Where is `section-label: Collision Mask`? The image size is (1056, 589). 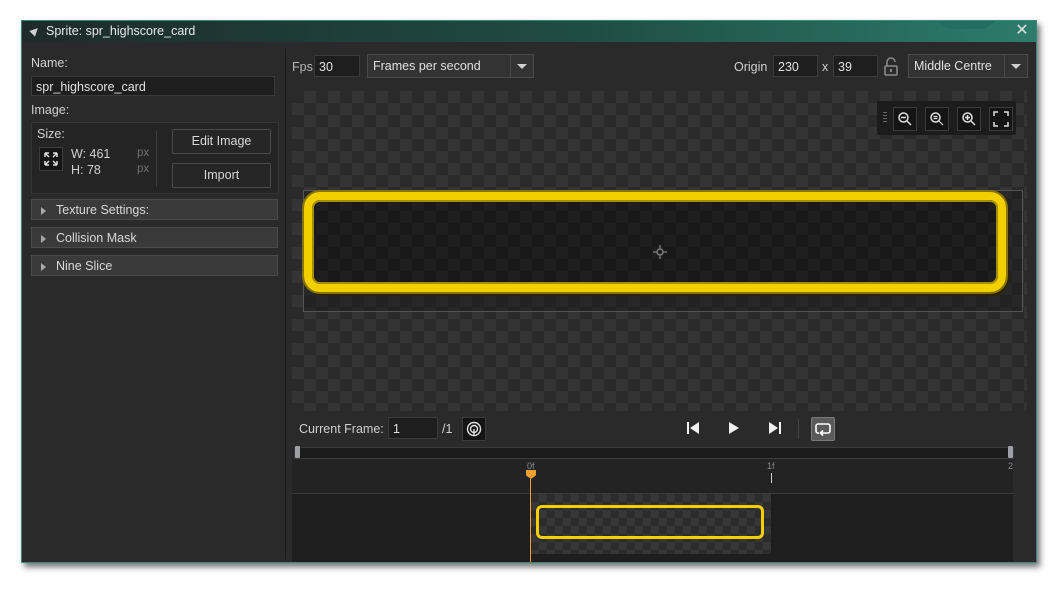 section-label: Collision Mask is located at coordinates (96, 238).